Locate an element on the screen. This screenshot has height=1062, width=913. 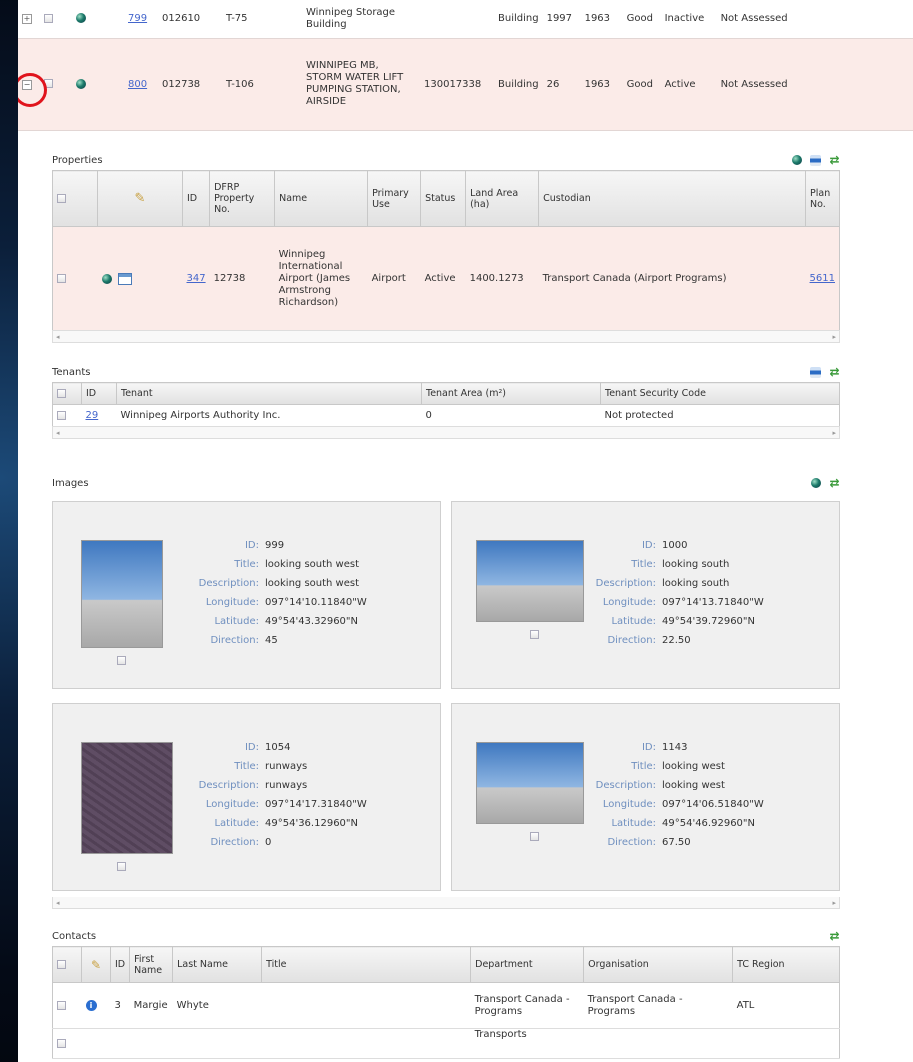
col-department: Department is located at coordinates (527, 964).